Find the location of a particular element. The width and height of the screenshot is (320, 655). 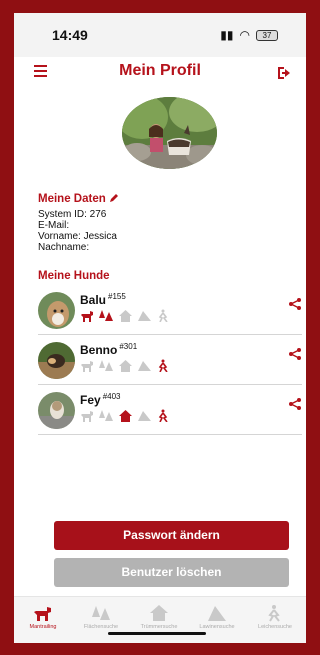

dog-row-benno: Benno #301 is located at coordinates (170, 360).